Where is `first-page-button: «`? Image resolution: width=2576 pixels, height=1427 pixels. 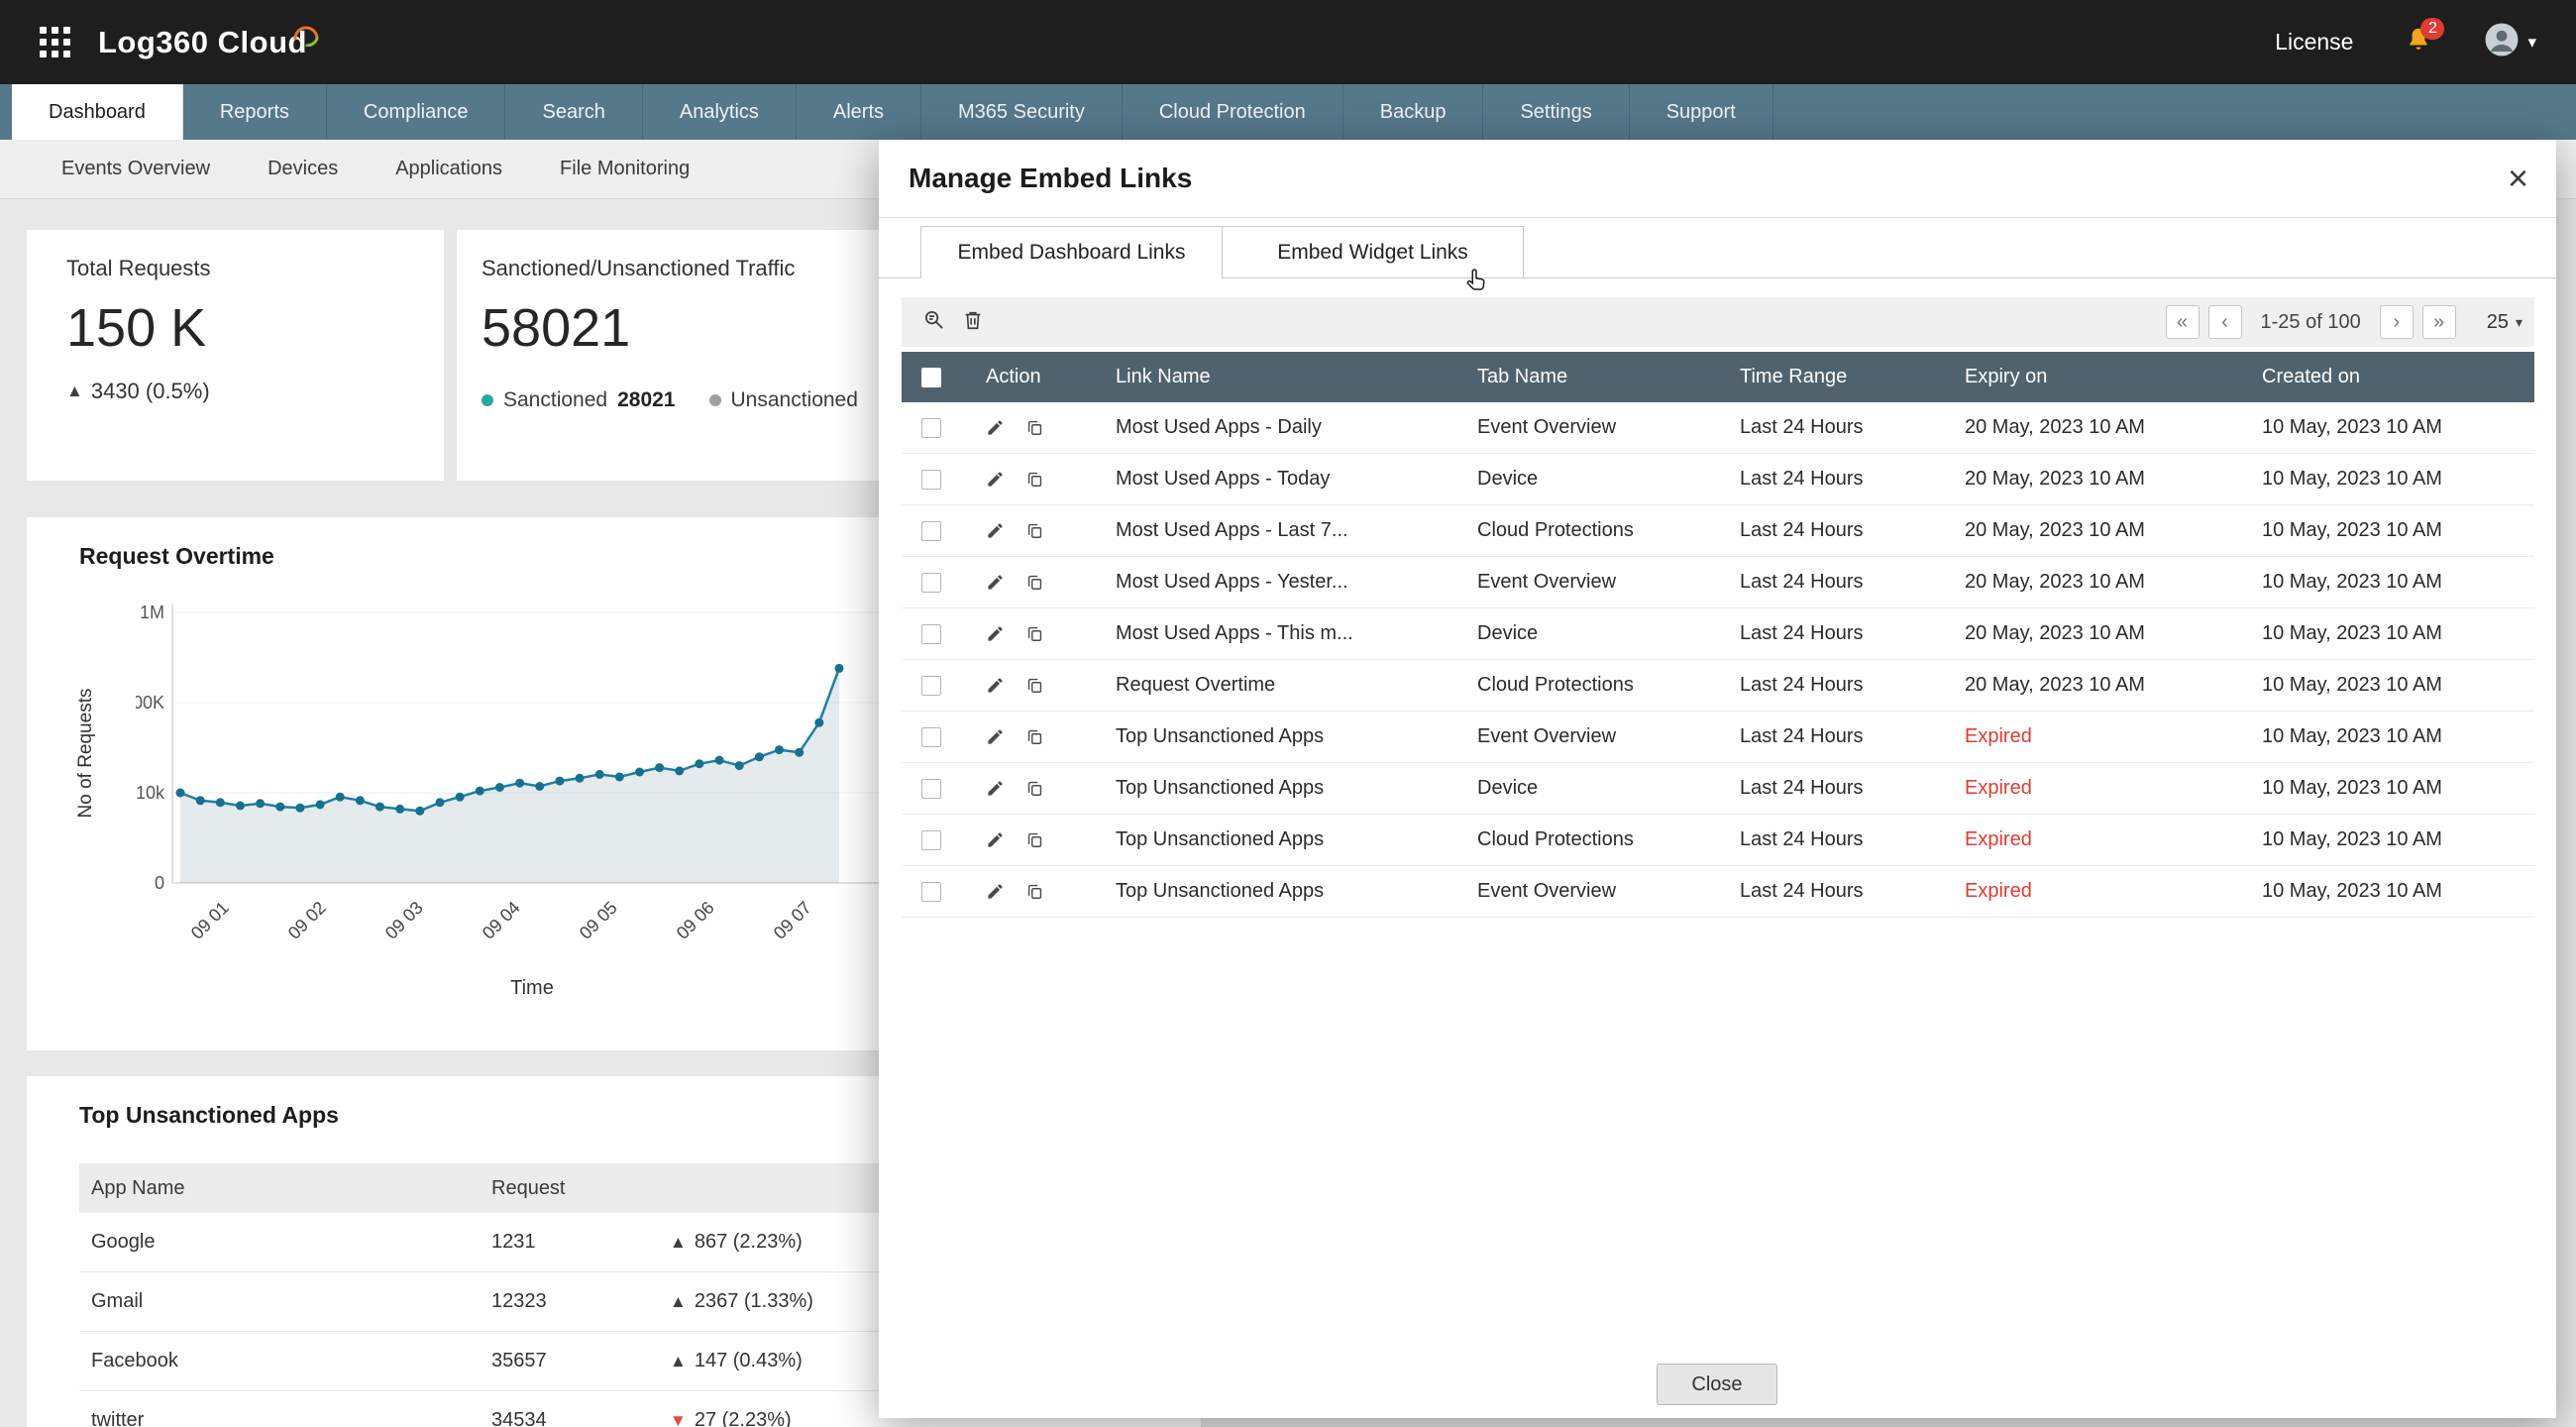 first-page-button: « is located at coordinates (2182, 322).